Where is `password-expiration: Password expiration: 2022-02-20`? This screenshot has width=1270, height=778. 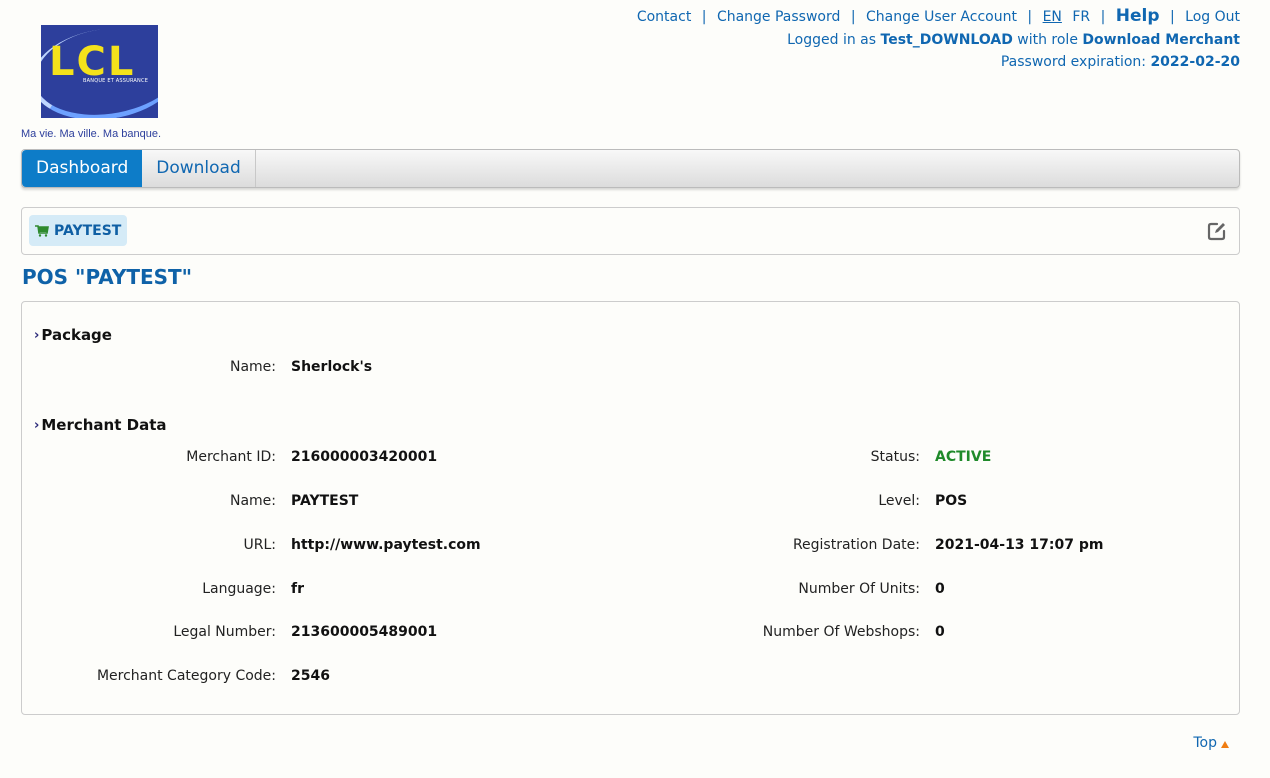
password-expiration: Password expiration: 2022-02-20 is located at coordinates (1120, 62).